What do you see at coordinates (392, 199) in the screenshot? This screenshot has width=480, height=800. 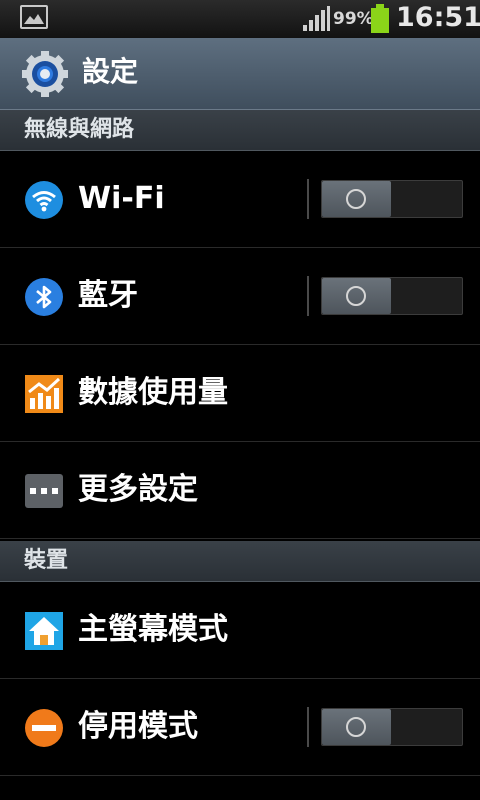 I see `wifi-toggle` at bounding box center [392, 199].